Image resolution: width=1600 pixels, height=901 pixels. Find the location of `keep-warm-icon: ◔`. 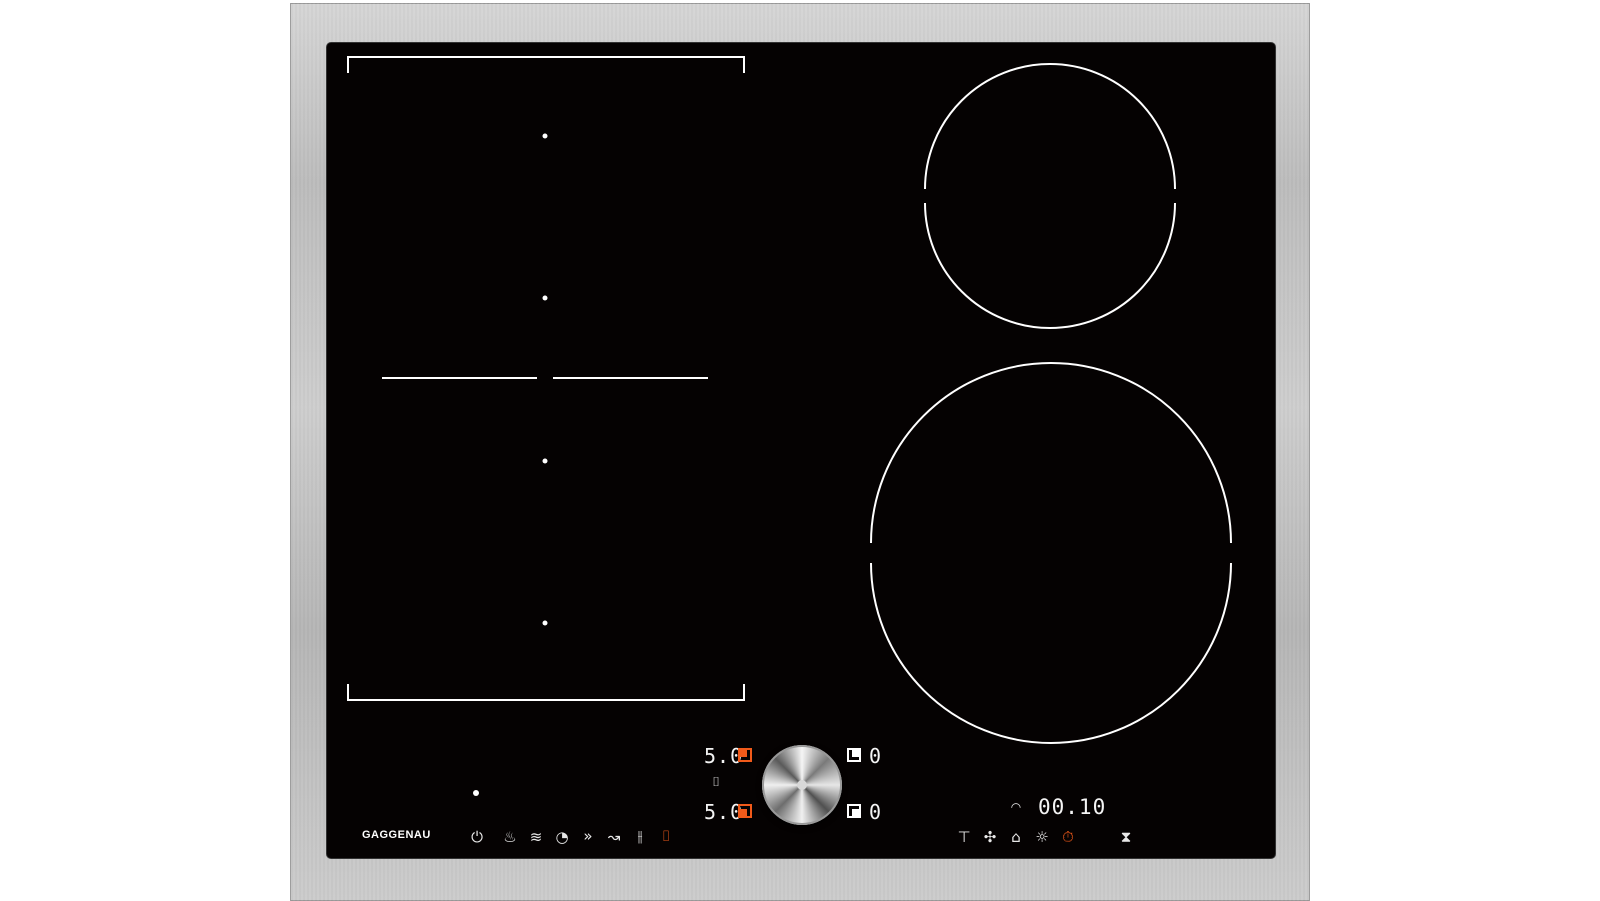

keep-warm-icon: ◔ is located at coordinates (562, 837).